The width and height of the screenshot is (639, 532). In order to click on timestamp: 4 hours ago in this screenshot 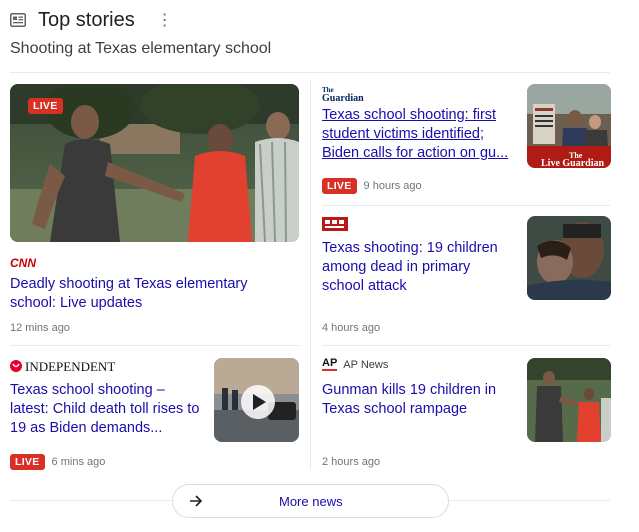, I will do `click(351, 328)`.